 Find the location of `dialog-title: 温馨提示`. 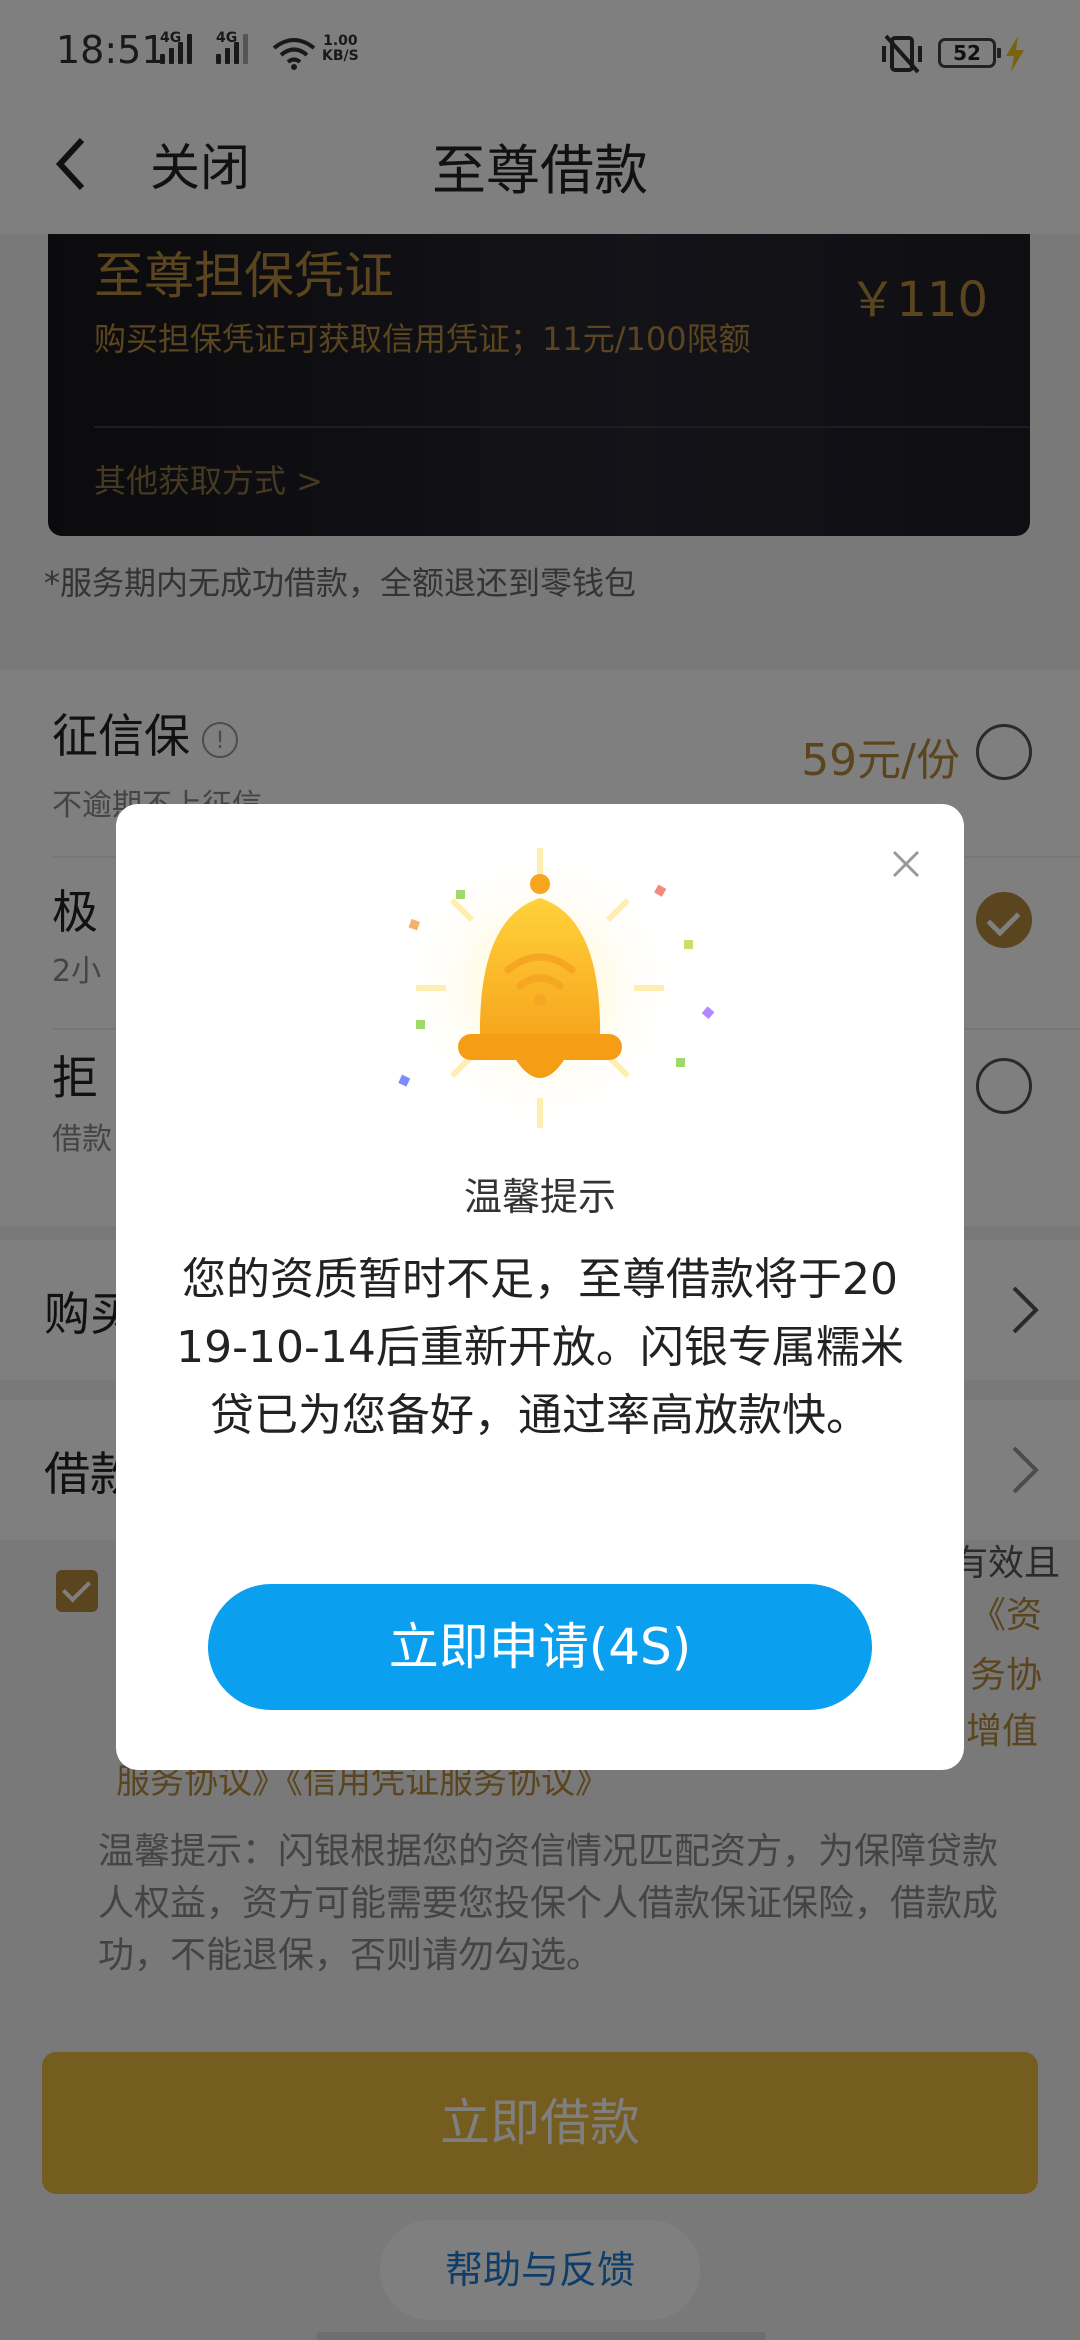

dialog-title: 温馨提示 is located at coordinates (539, 1197).